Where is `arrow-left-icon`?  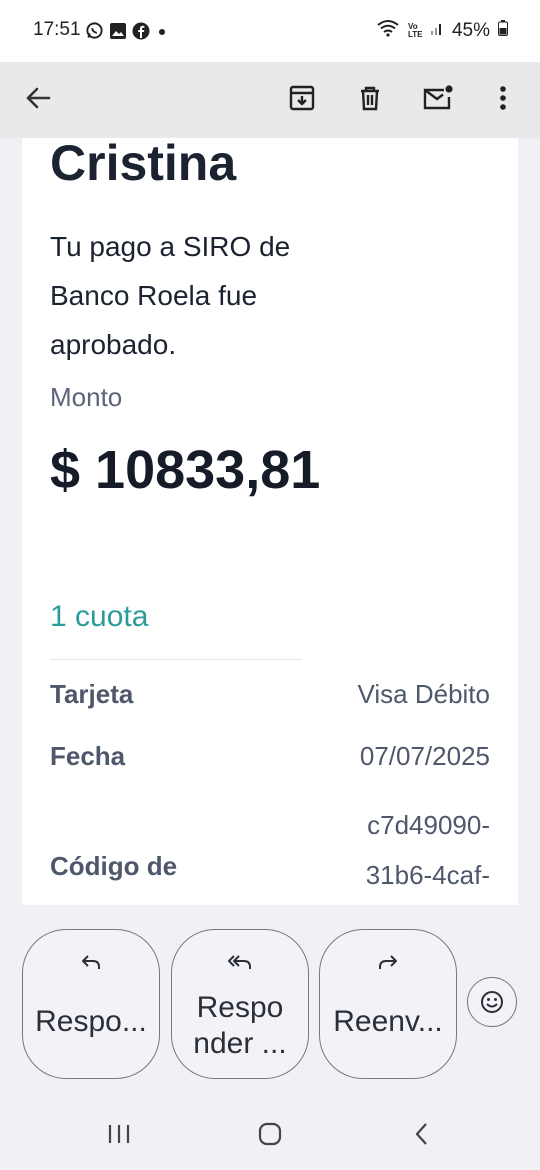 arrow-left-icon is located at coordinates (38, 98).